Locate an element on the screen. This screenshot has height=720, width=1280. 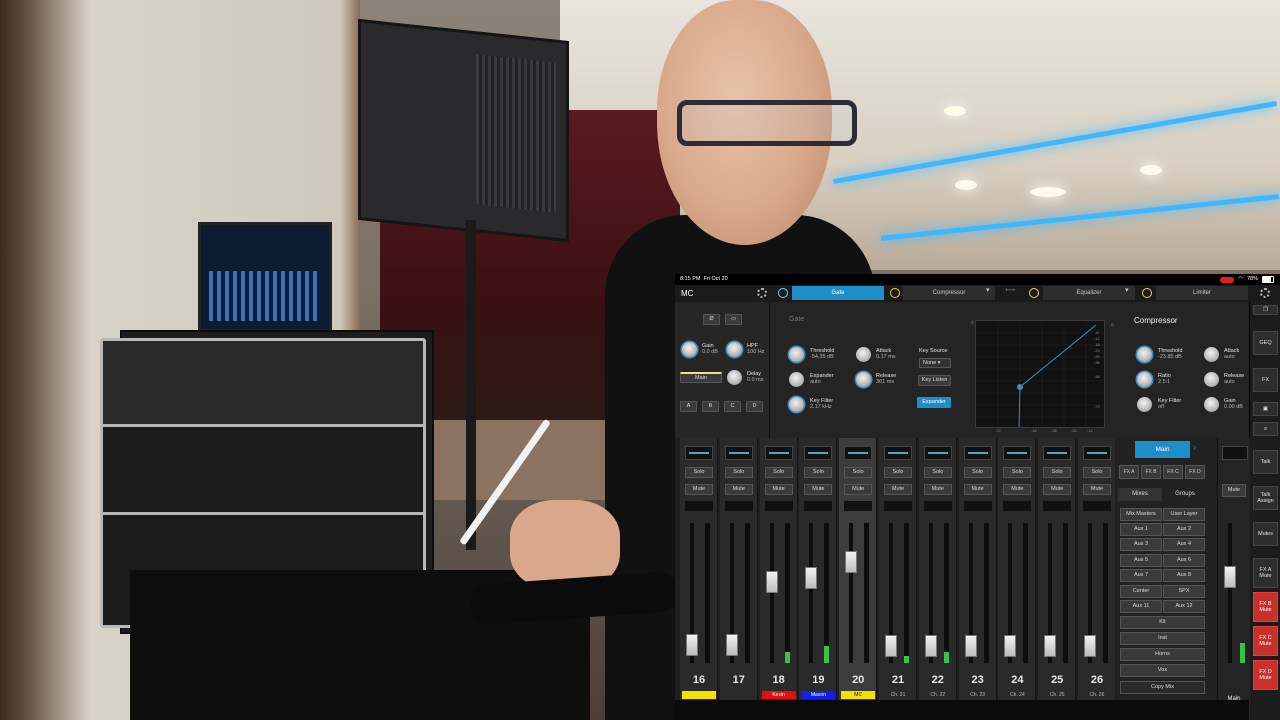
assign-c-button: C is located at coordinates (732, 406).